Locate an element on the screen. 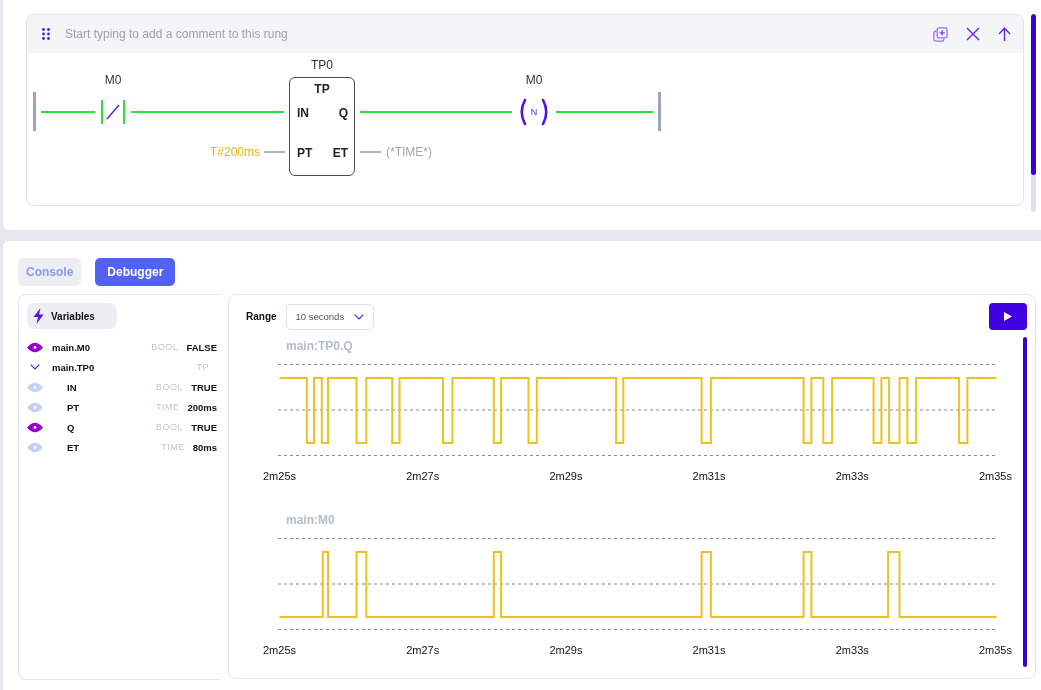  copy-plus-icon is located at coordinates (940, 34).